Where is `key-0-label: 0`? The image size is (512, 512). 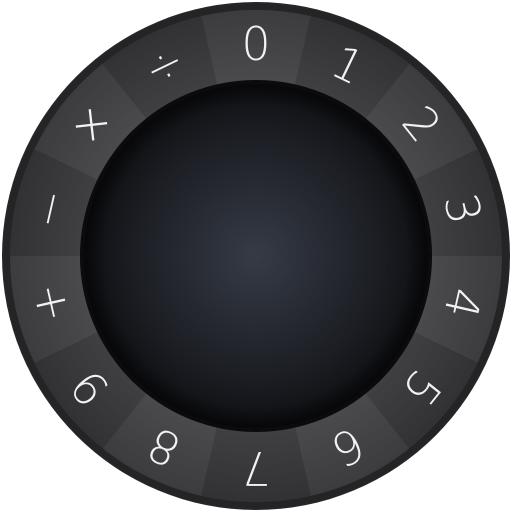
key-0-label: 0 is located at coordinates (255, 44).